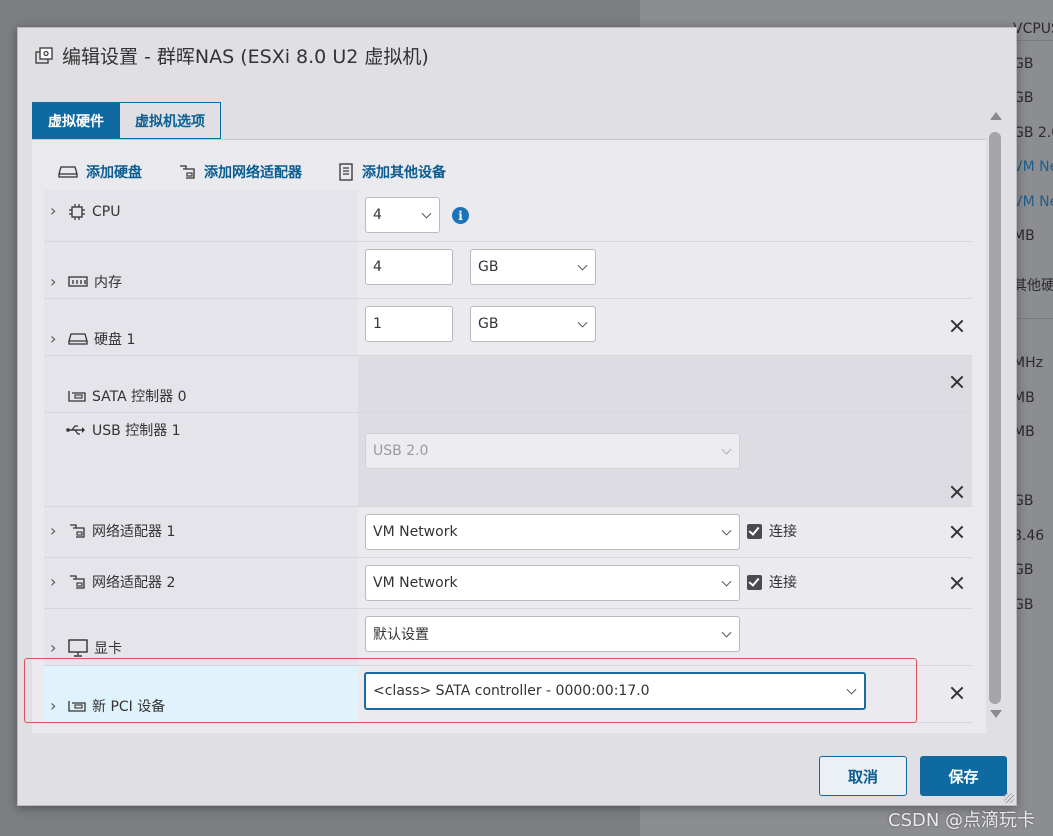 The width and height of the screenshot is (1053, 836). Describe the element at coordinates (957, 326) in the screenshot. I see `remove-disk-close-icon` at that location.